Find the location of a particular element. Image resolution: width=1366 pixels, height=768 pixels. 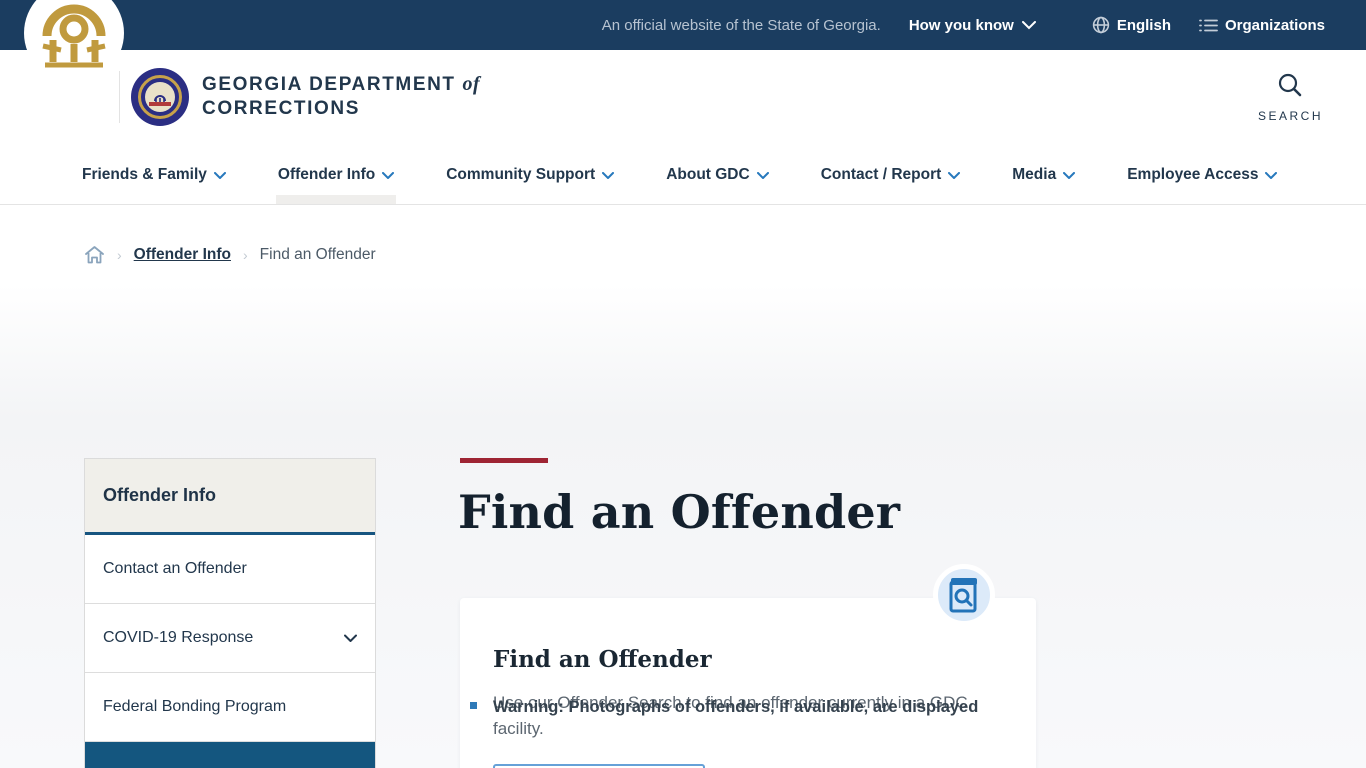

sidebar-title: Offender Info is located at coordinates (230, 497).